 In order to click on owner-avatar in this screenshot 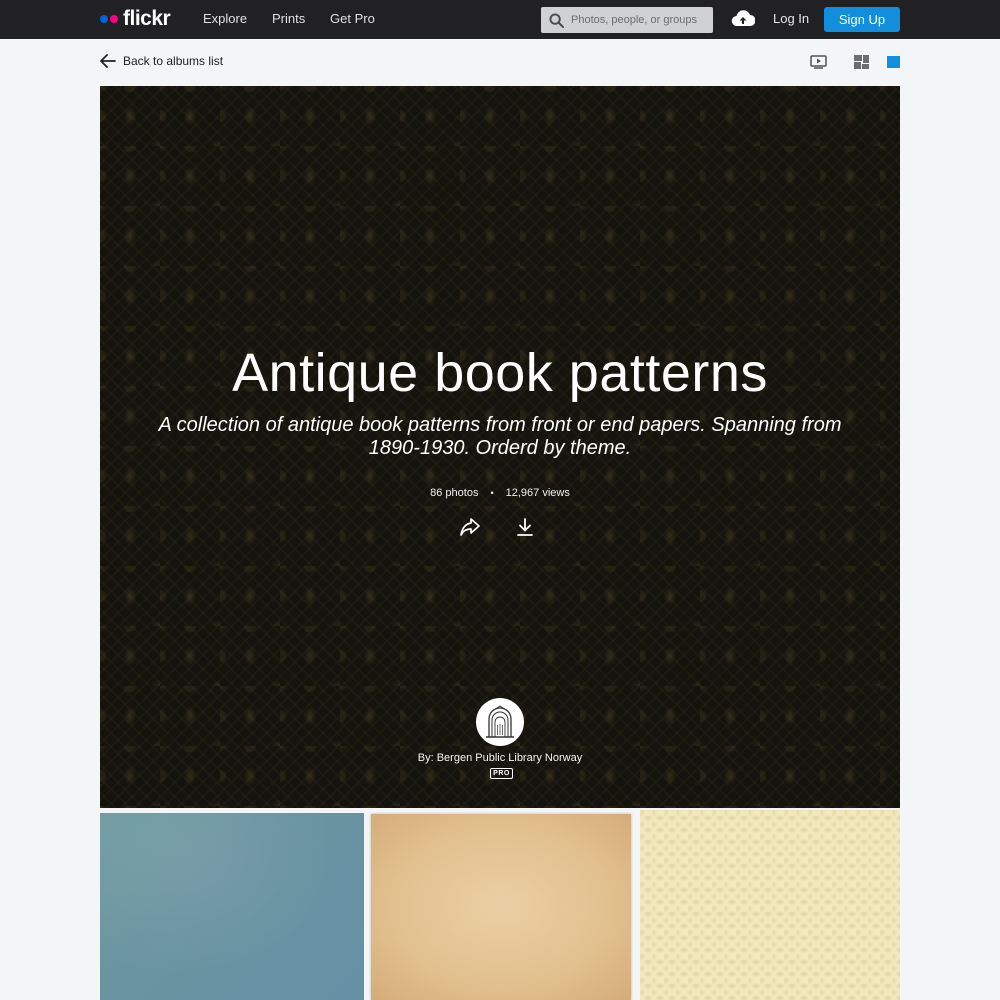, I will do `click(500, 722)`.